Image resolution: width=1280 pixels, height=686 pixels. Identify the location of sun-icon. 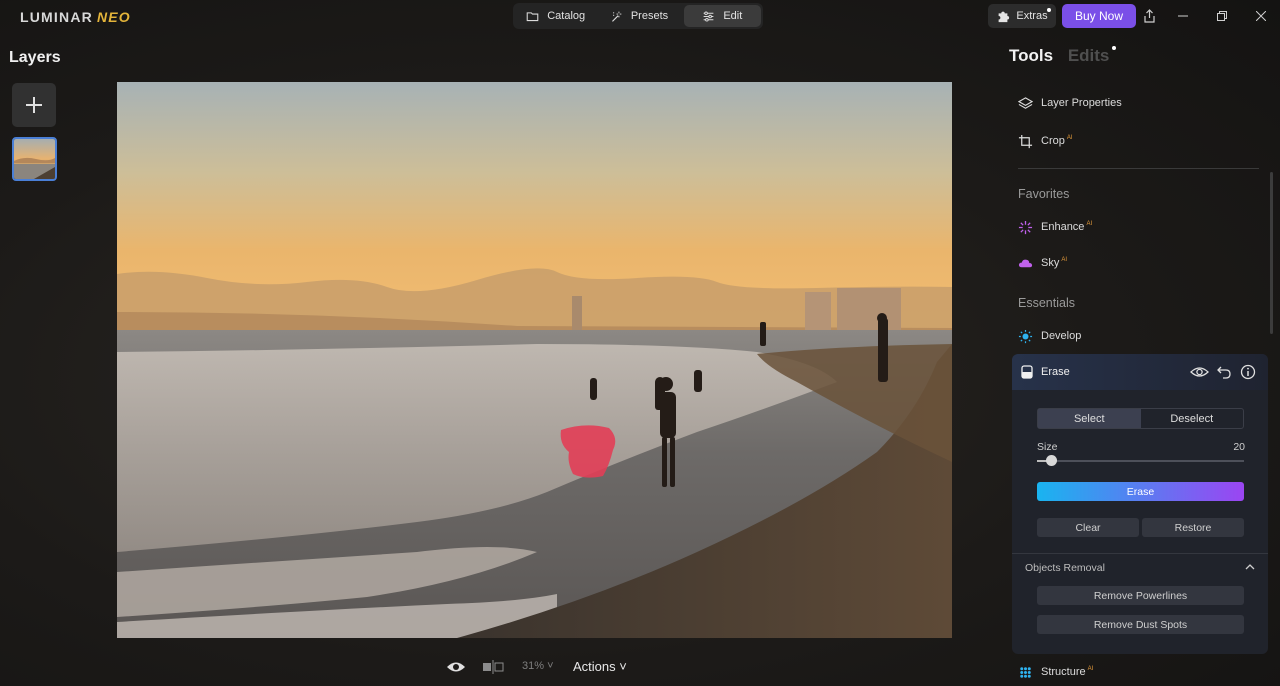
(1025, 336).